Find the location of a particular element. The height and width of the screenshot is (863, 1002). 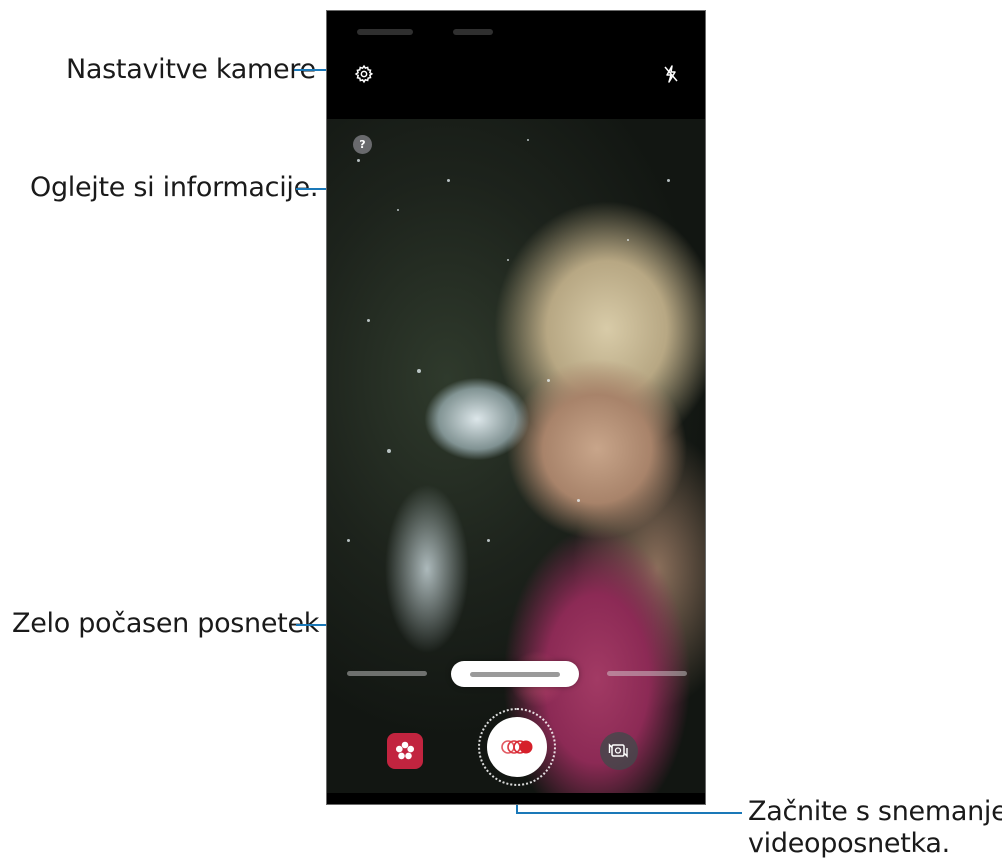

mode-pill-blurred-text is located at coordinates (515, 674).